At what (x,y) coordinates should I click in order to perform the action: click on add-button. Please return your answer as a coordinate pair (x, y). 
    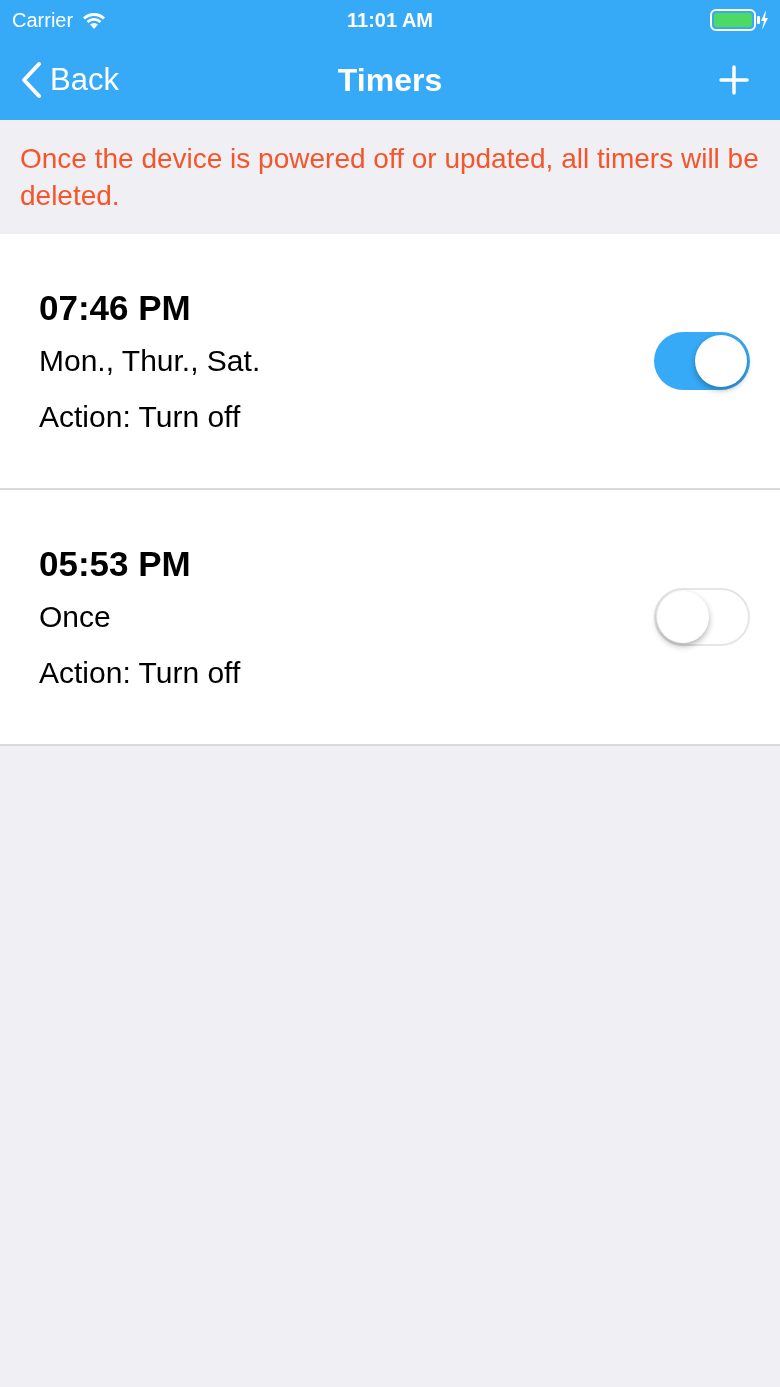
    Looking at the image, I should click on (734, 80).